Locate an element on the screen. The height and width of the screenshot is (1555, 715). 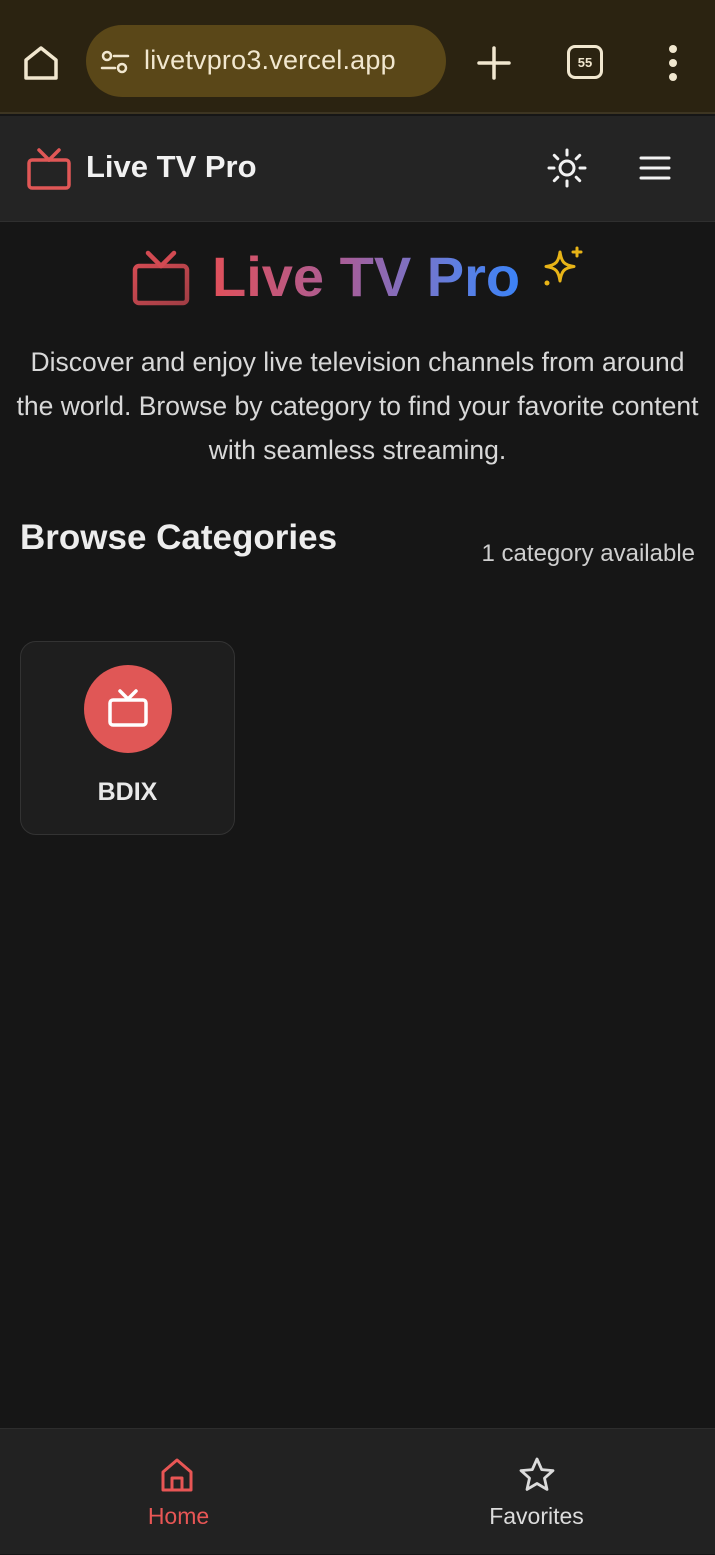
tv-icon is located at coordinates (128, 708).